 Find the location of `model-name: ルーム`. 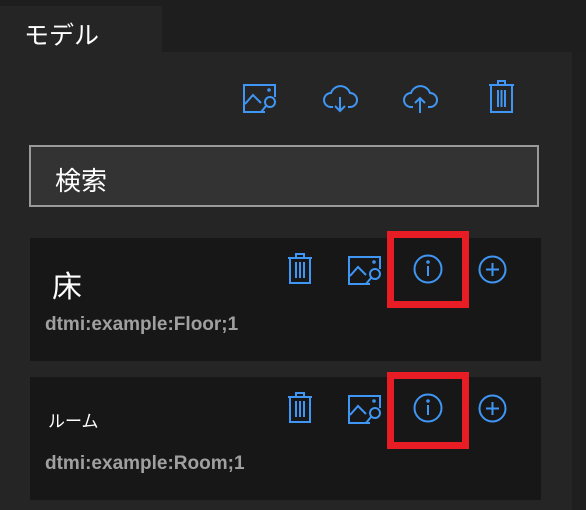

model-name: ルーム is located at coordinates (73, 422).